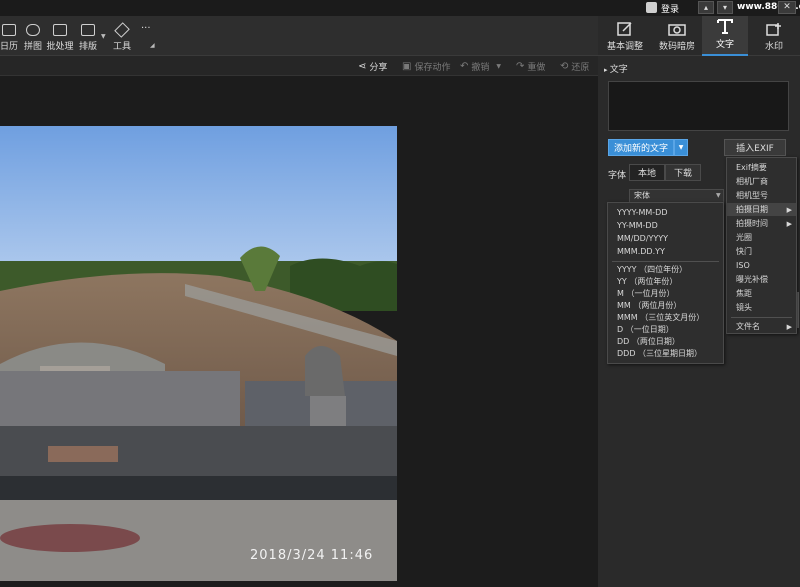 This screenshot has width=800, height=587. What do you see at coordinates (761, 265) in the screenshot?
I see `exif-item-iso: ISO` at bounding box center [761, 265].